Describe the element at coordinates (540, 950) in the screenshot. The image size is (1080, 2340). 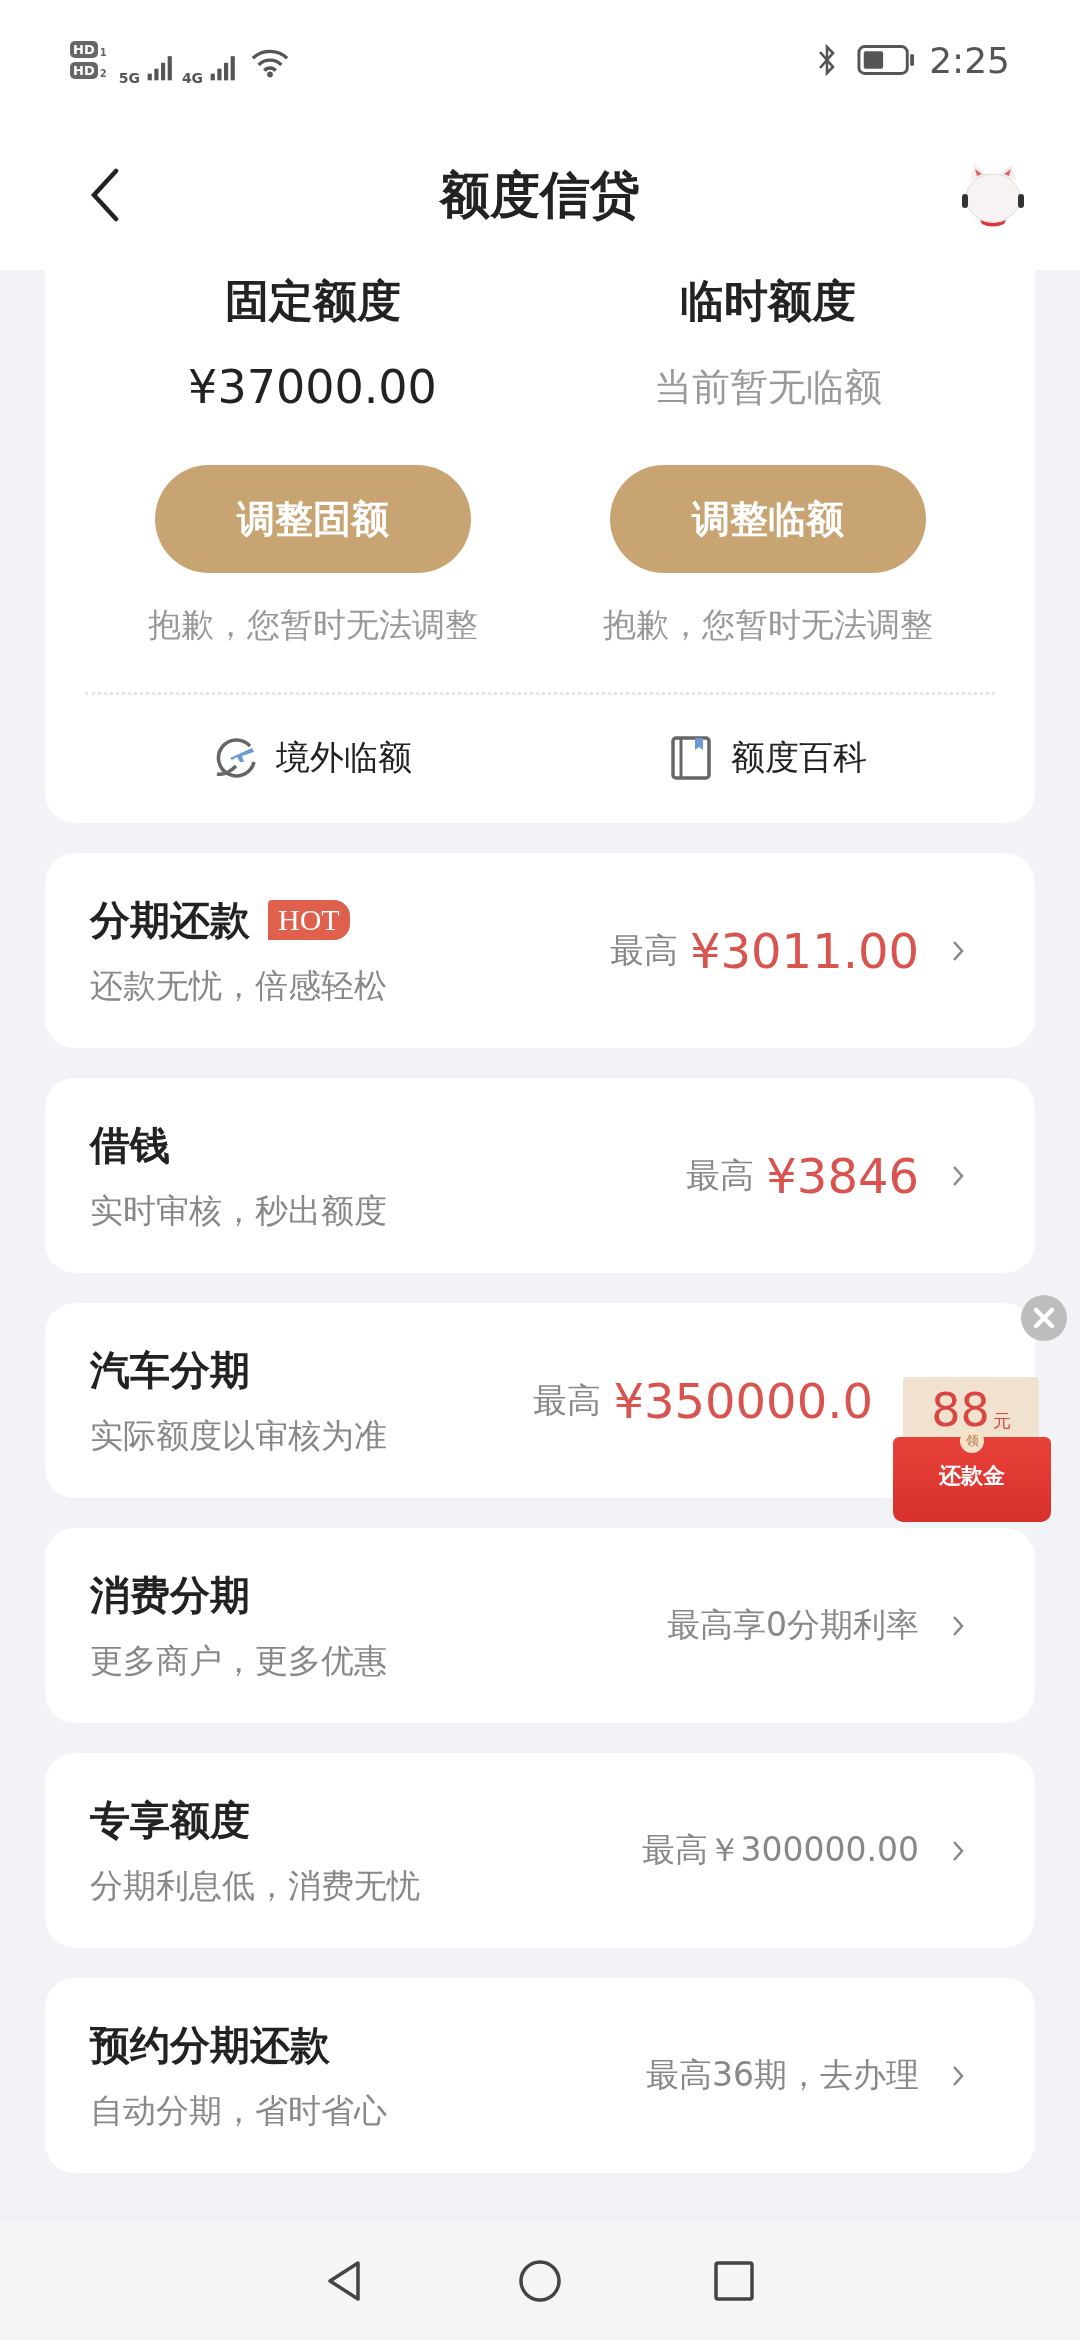
I see `product-card: 分期还款 HOT 还款无忧，倍感轻松 最高 ¥3011.00` at that location.